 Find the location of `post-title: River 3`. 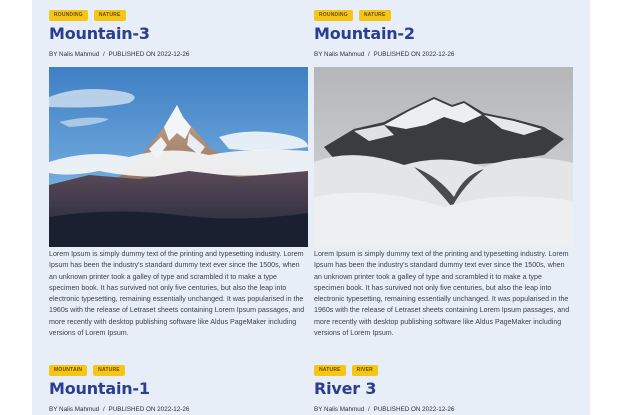

post-title: River 3 is located at coordinates (443, 389).